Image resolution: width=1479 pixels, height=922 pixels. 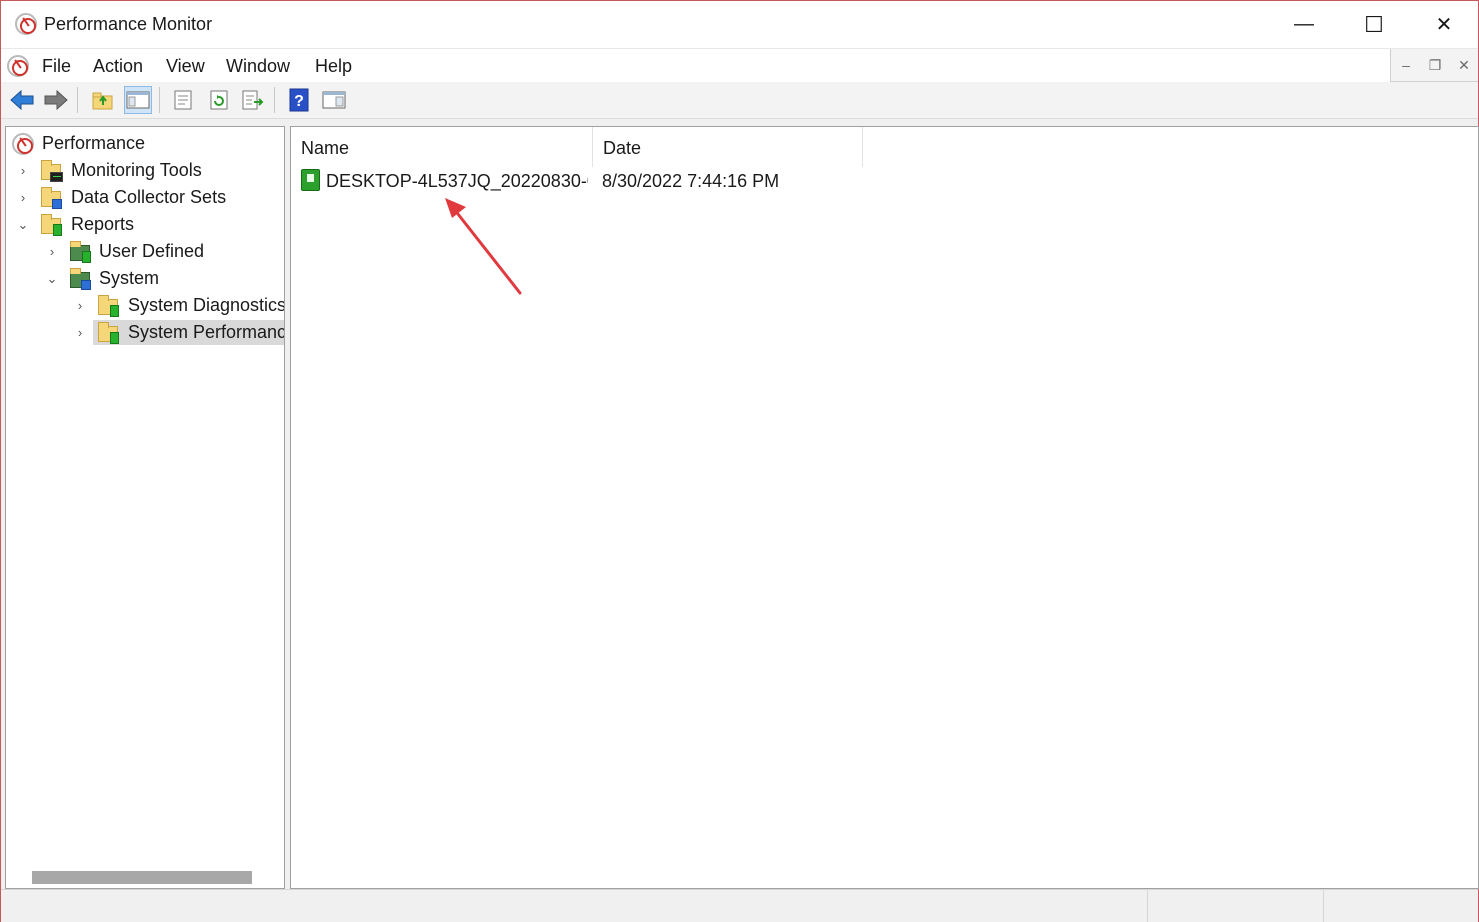 What do you see at coordinates (1464, 65) in the screenshot?
I see `mdi-close-button: ✕` at bounding box center [1464, 65].